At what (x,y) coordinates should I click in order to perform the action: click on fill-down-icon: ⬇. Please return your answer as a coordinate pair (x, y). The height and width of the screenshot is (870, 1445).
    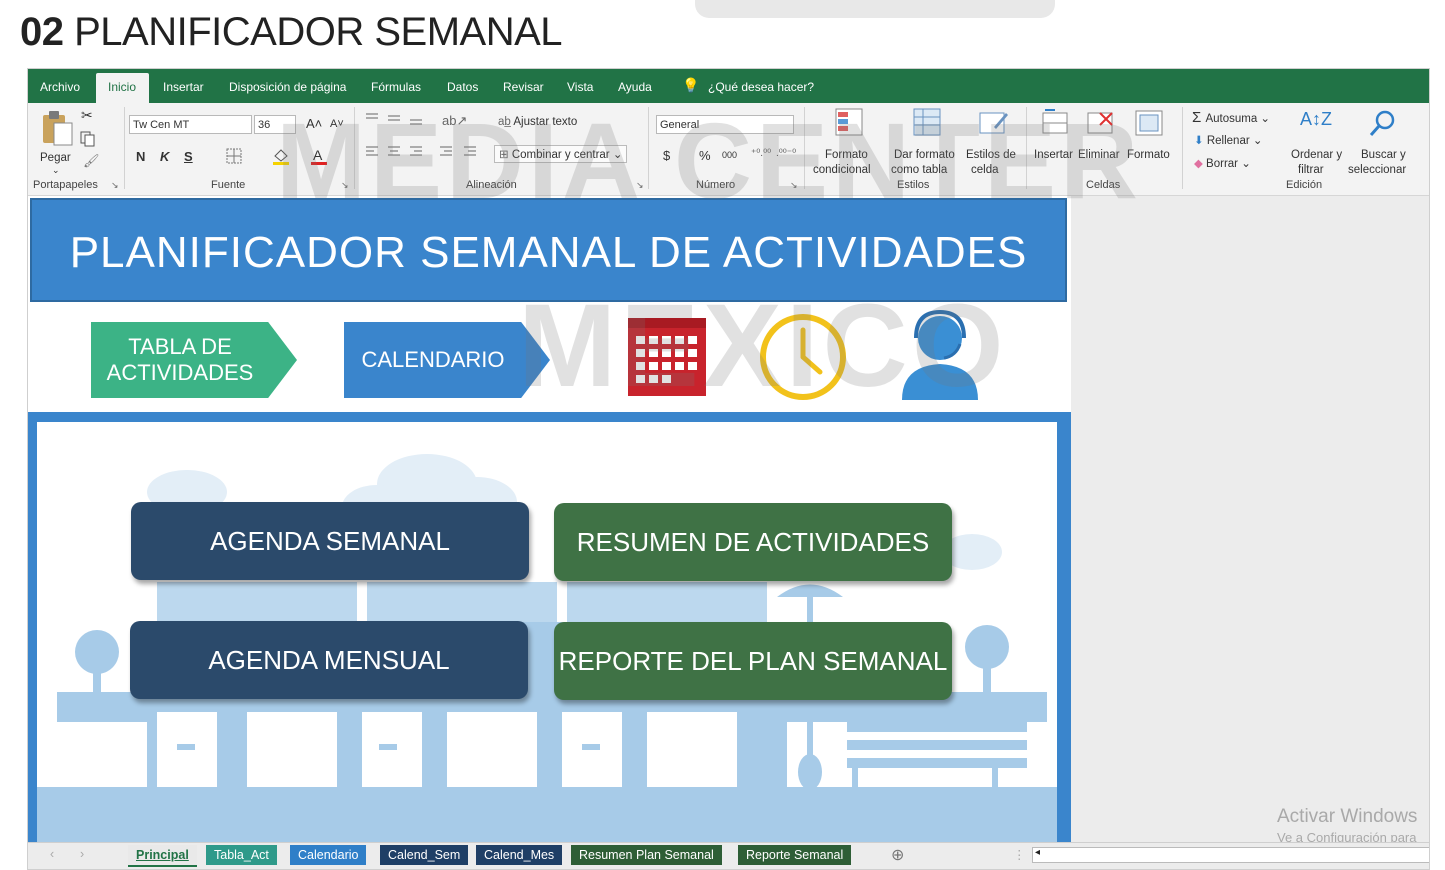
    Looking at the image, I should click on (1200, 141).